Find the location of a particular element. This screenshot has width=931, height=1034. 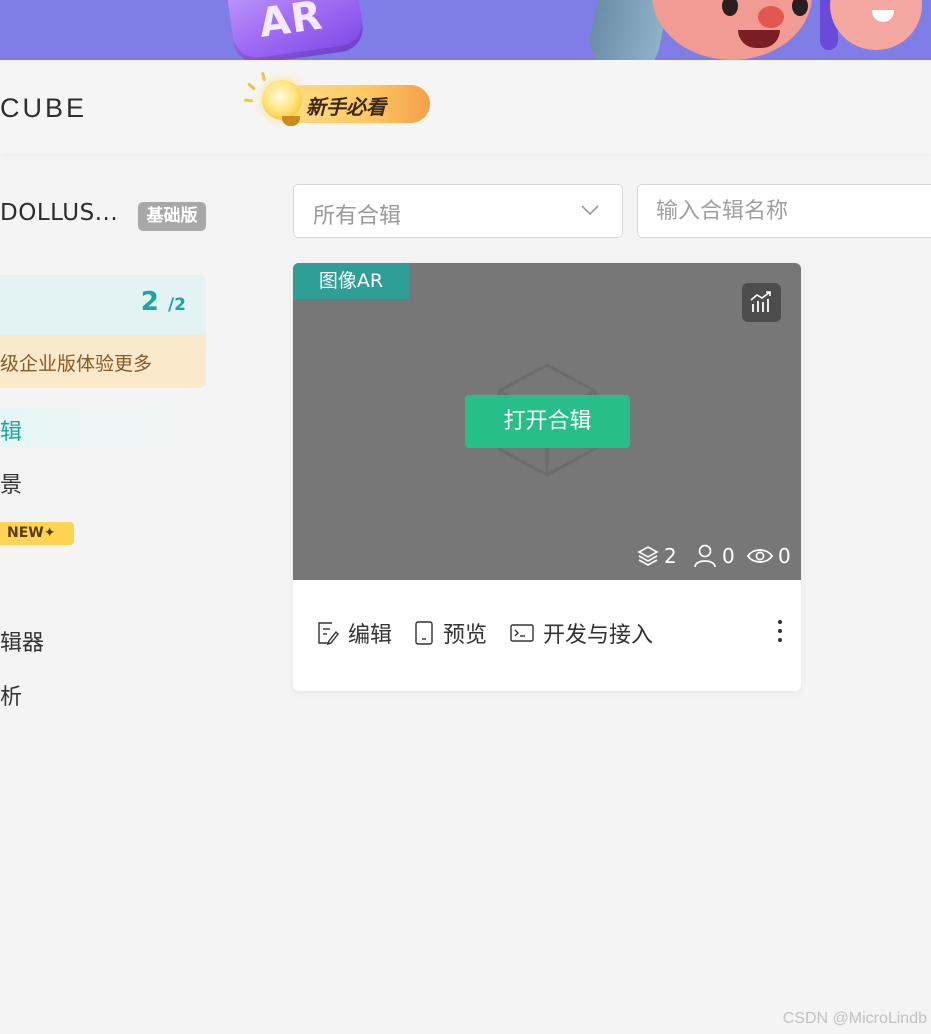

user-icon is located at coordinates (705, 556).